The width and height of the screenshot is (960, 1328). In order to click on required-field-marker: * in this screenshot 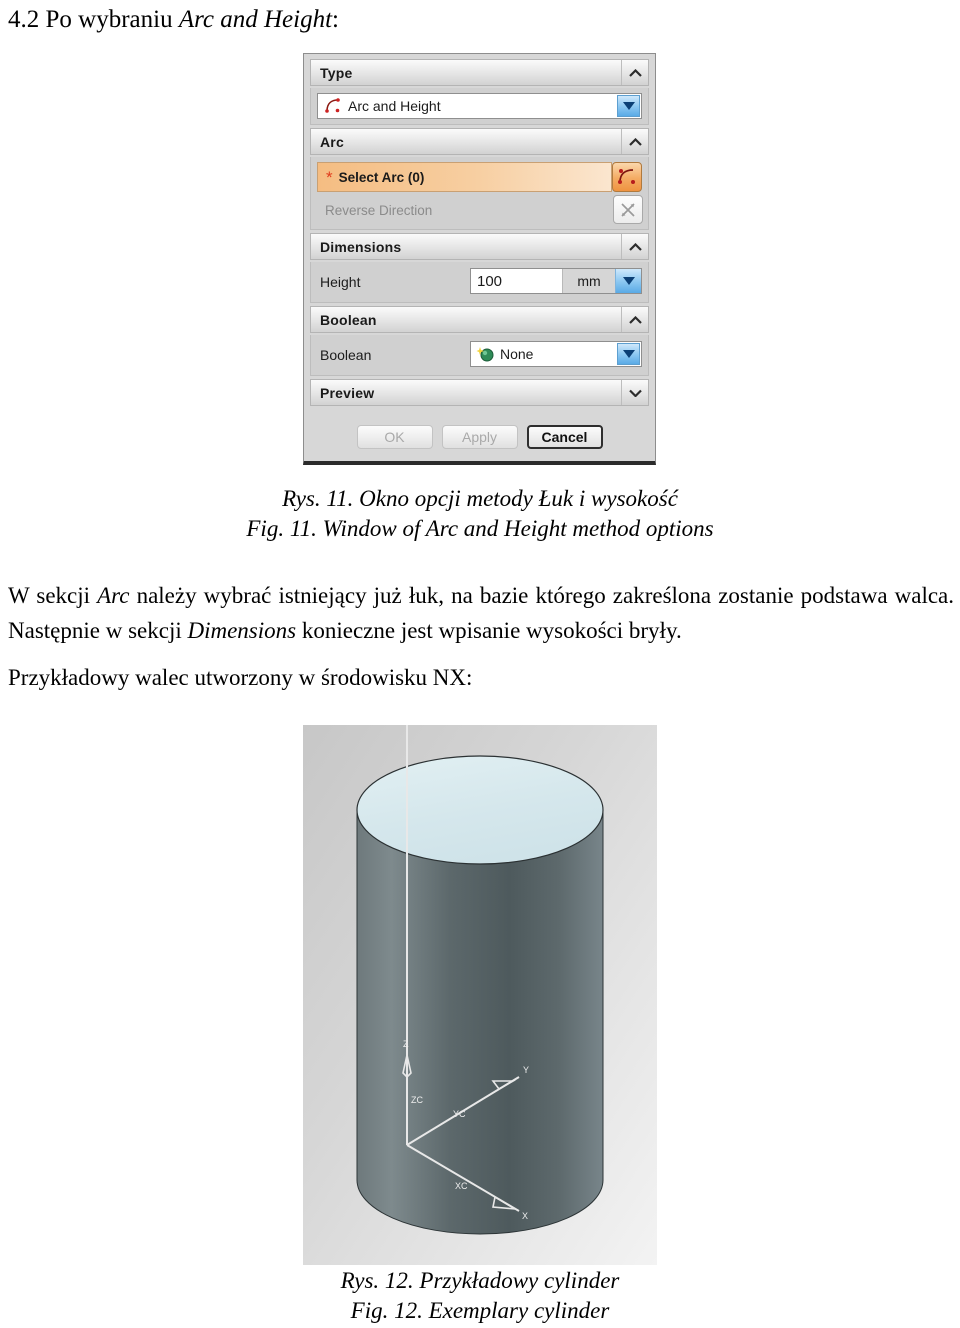, I will do `click(329, 177)`.